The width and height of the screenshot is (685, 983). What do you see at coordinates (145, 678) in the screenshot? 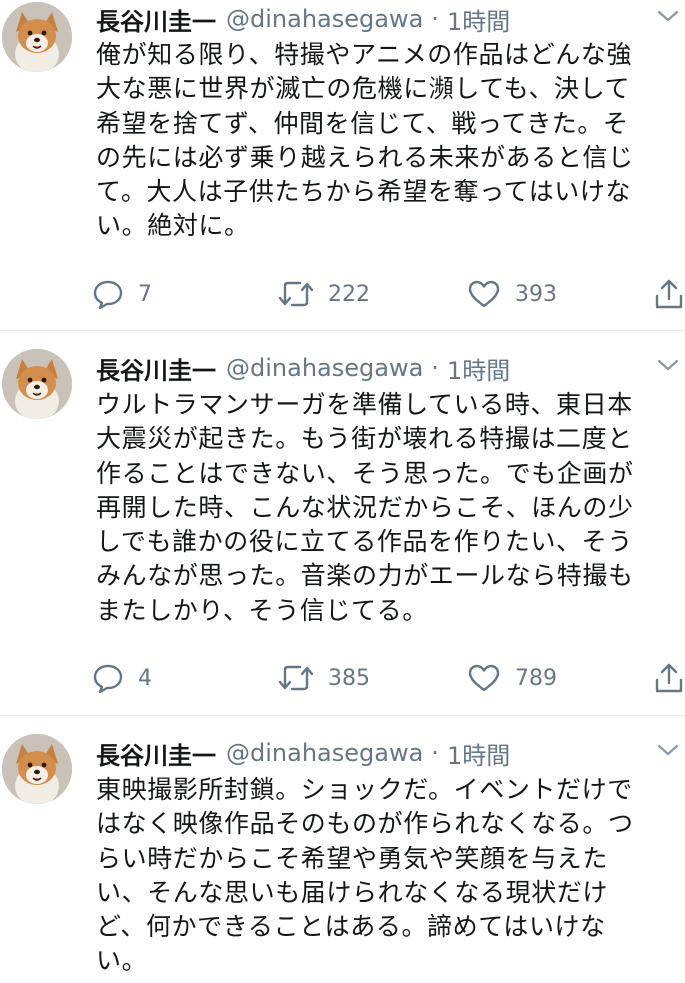
I see `reply-count: 4` at bounding box center [145, 678].